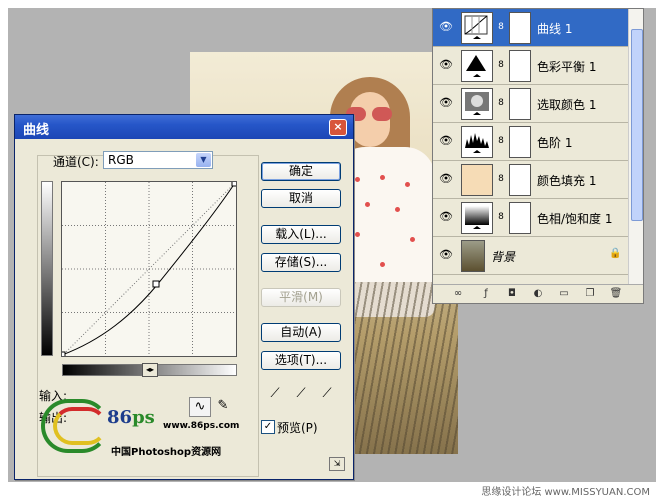  Describe the element at coordinates (275, 394) in the screenshot. I see `black-eyedropper-icon: ⟋` at that location.